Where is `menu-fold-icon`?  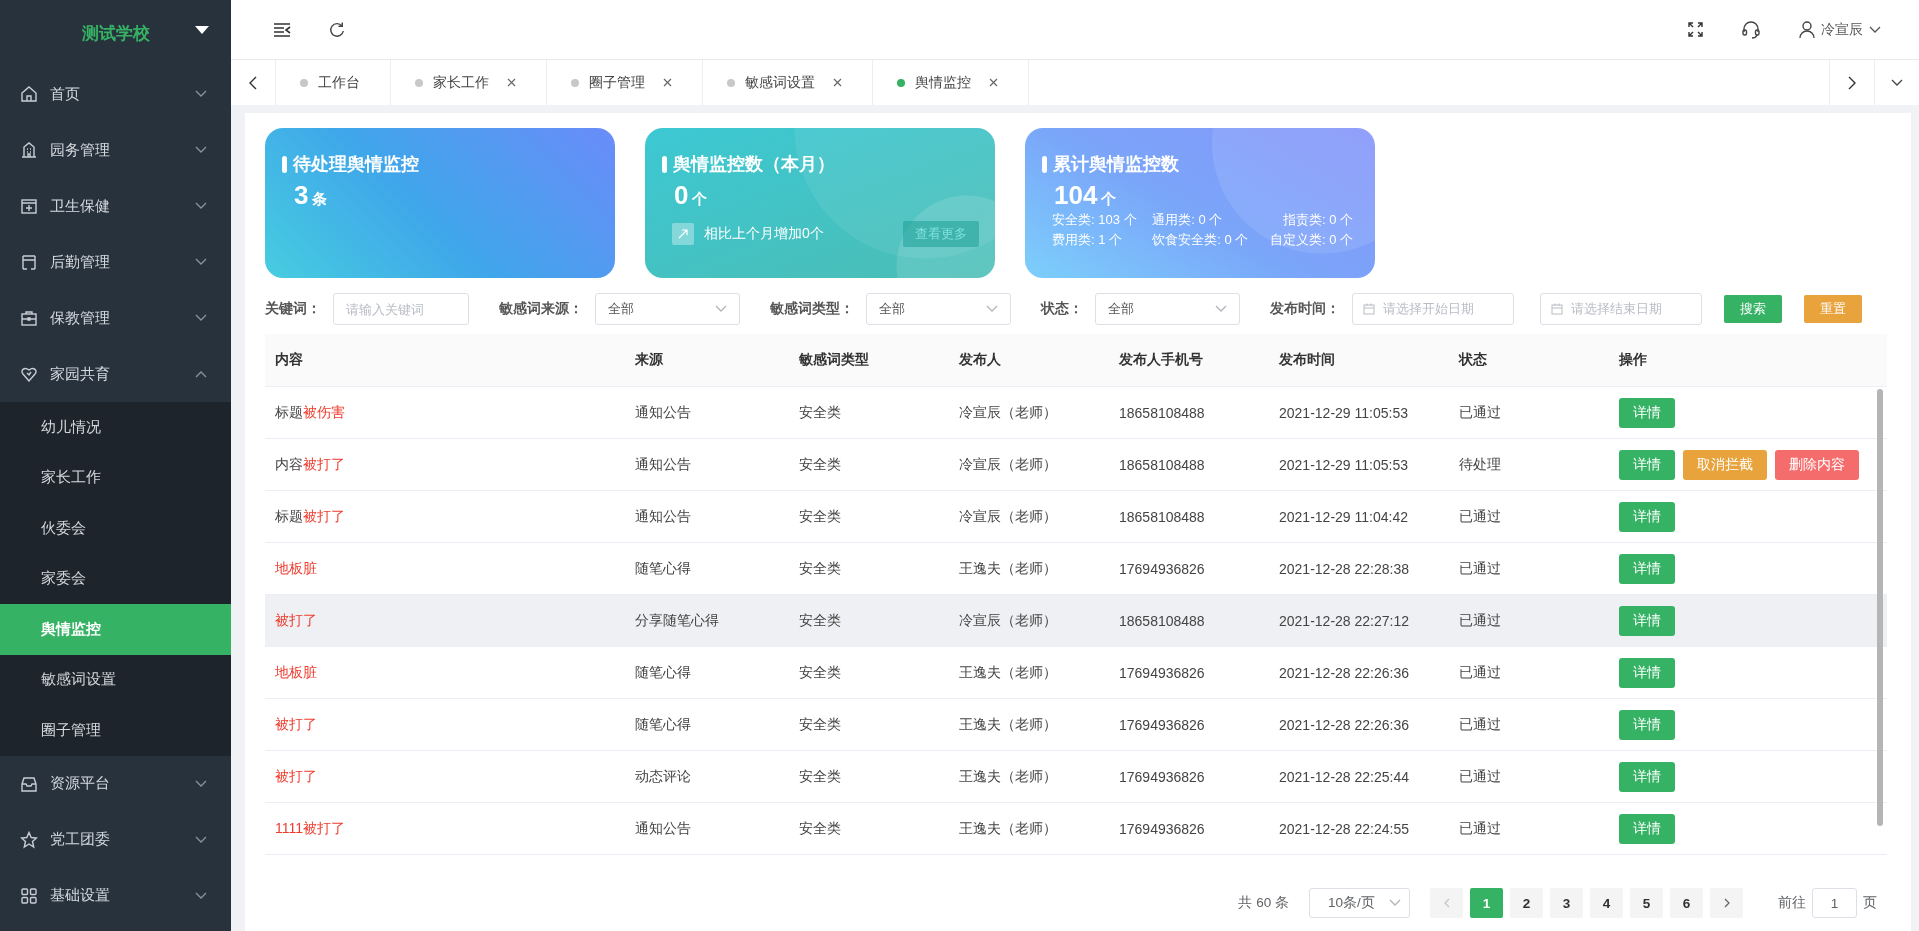 menu-fold-icon is located at coordinates (282, 29).